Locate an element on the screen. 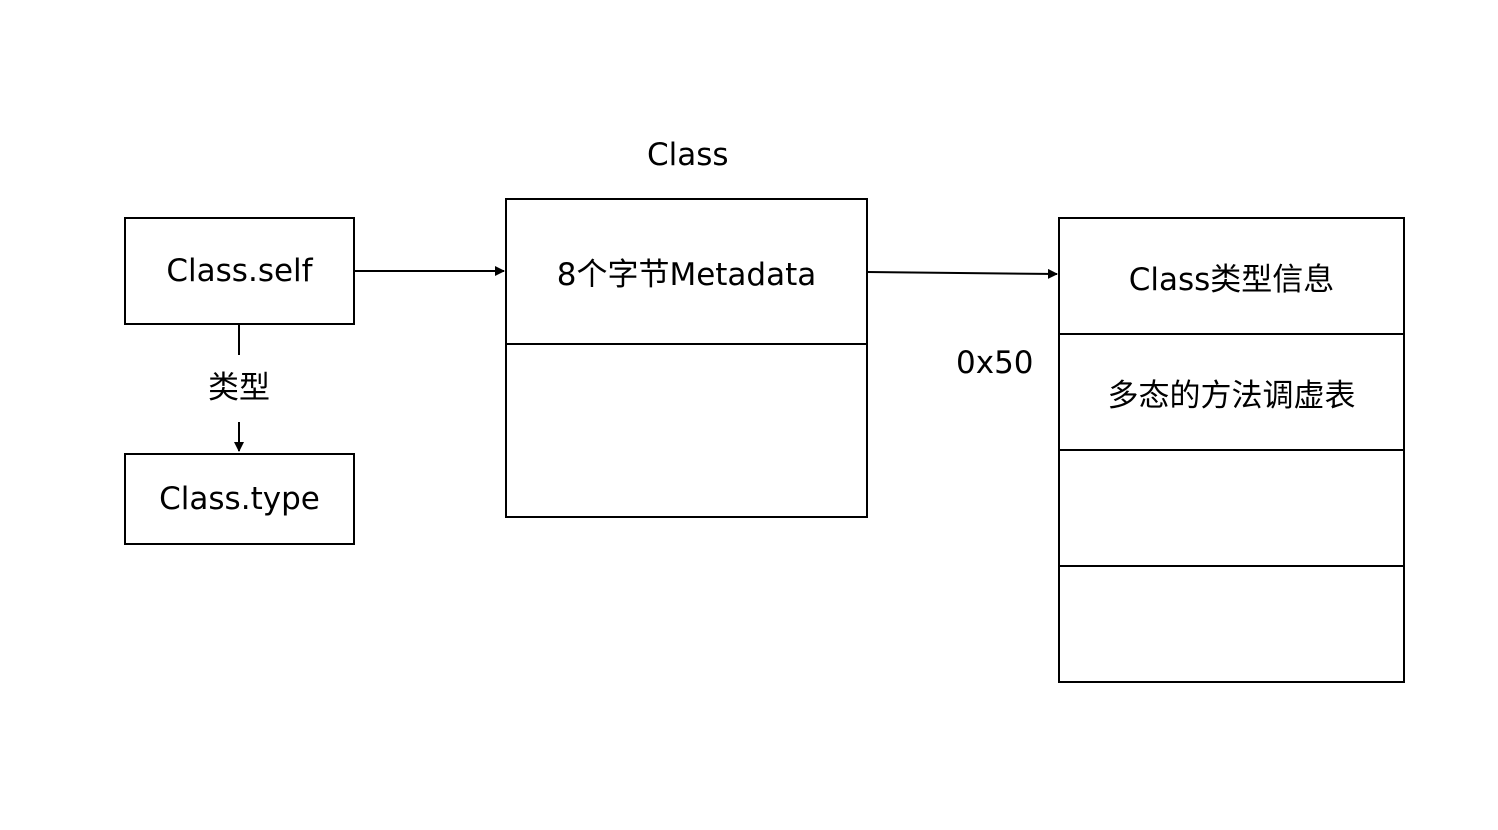 The width and height of the screenshot is (1498, 830). class-struct-empty-cell is located at coordinates (686, 430).